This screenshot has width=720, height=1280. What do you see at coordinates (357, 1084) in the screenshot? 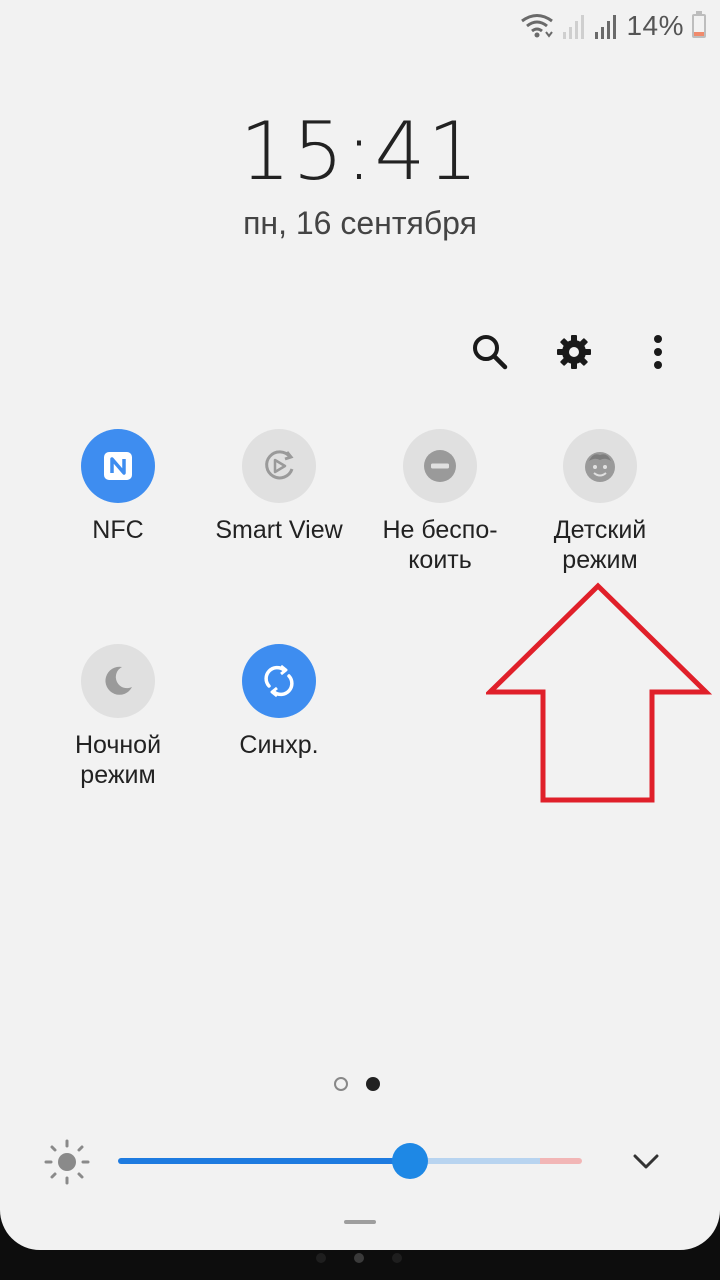
I see `page-indicator` at bounding box center [357, 1084].